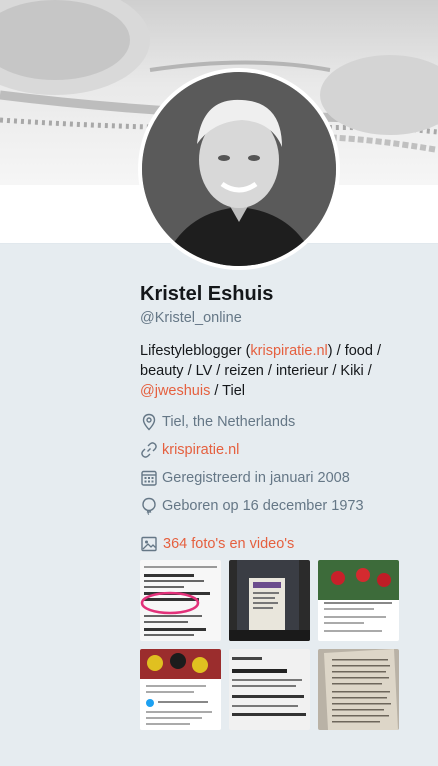  I want to click on joined-text: Geregistreerd in januari 2008, so click(256, 478).